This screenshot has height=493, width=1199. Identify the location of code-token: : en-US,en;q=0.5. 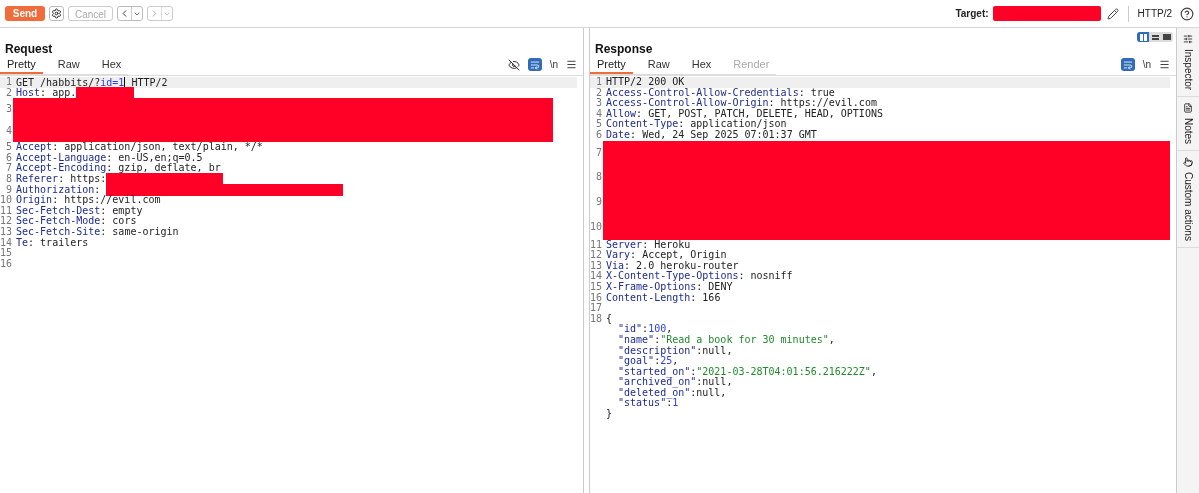
(154, 157).